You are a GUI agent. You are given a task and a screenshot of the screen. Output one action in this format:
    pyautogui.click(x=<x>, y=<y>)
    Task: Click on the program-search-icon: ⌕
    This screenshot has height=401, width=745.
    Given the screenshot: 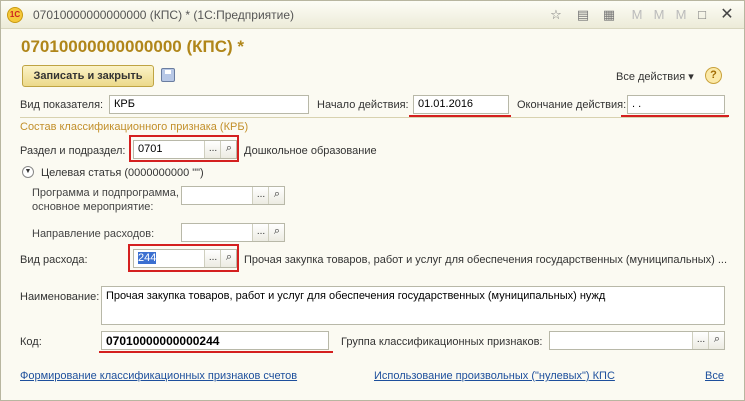 What is the action you would take?
    pyautogui.click(x=276, y=195)
    